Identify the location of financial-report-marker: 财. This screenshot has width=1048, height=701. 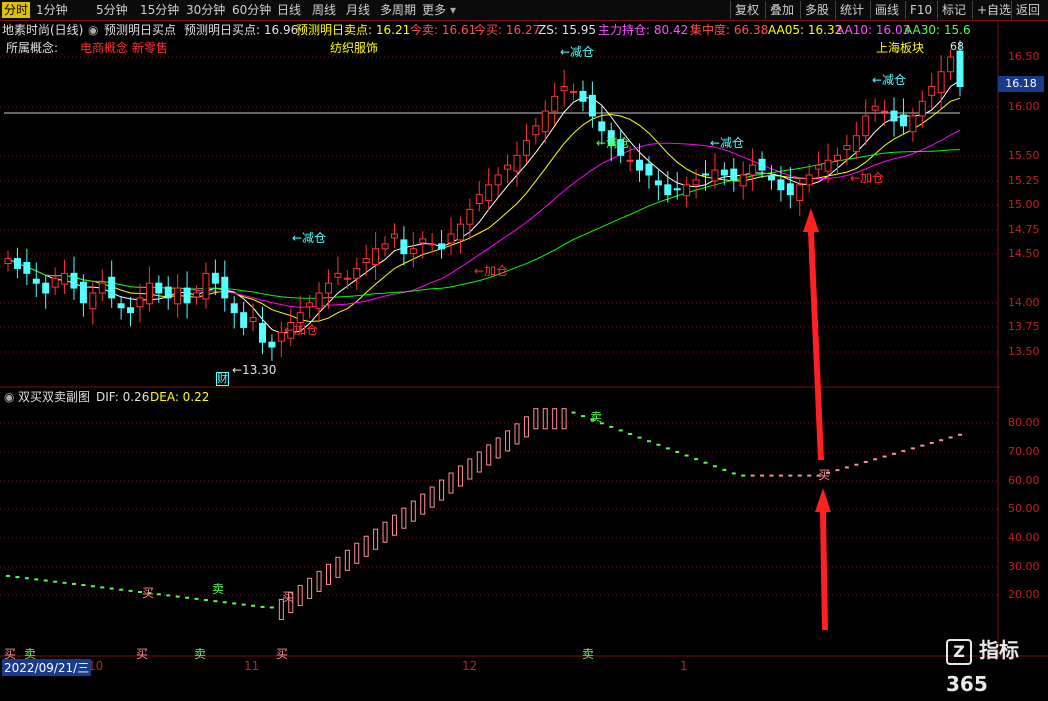
(222, 379).